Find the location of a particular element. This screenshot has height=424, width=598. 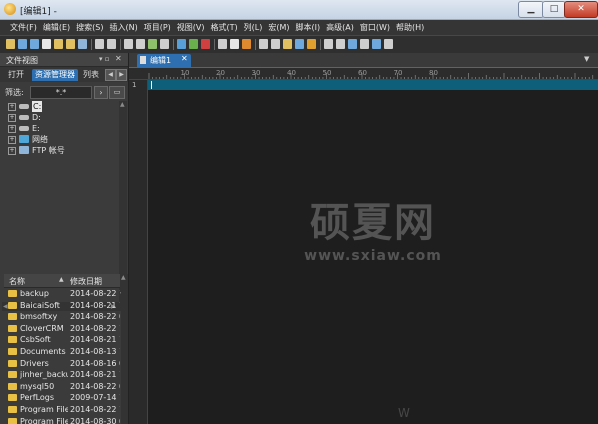

tab-list: 列表 is located at coordinates (91, 75).